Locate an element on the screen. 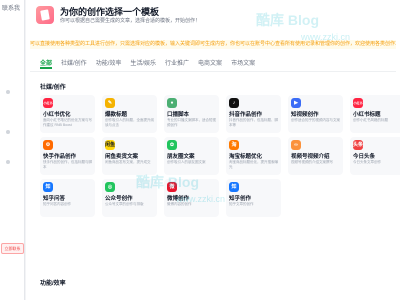  kuaishou-icon: ⚙ is located at coordinates (48, 145).